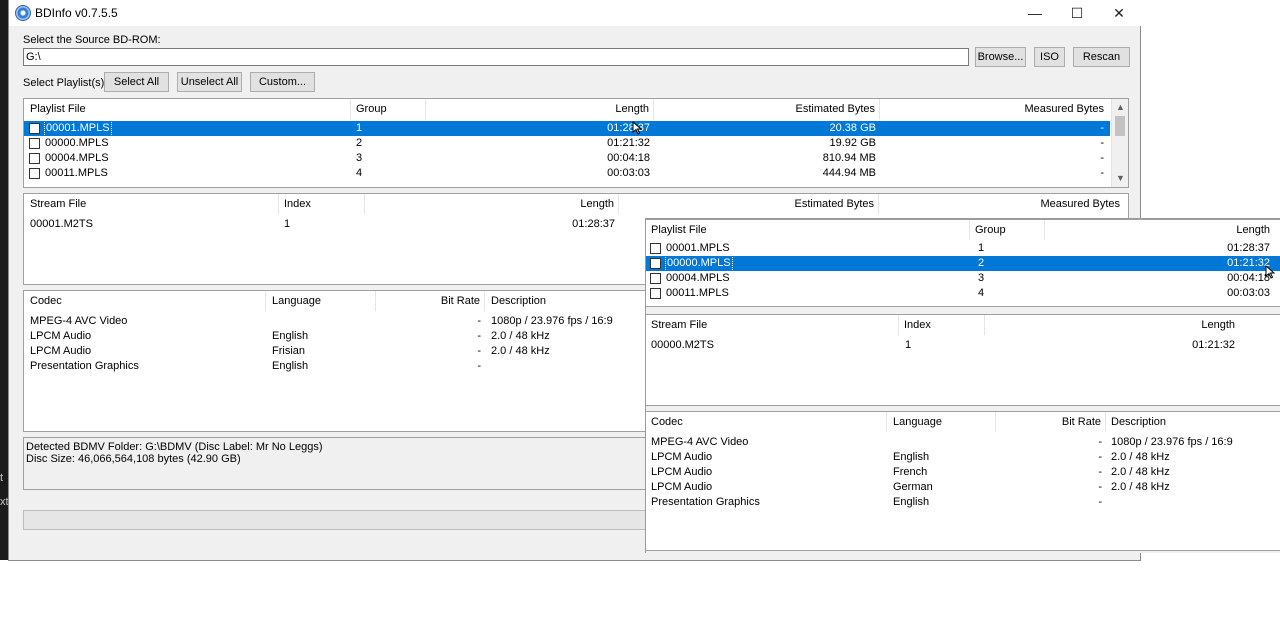 Image resolution: width=1280 pixels, height=643 pixels. What do you see at coordinates (981, 263) in the screenshot?
I see `cell-group: 2` at bounding box center [981, 263].